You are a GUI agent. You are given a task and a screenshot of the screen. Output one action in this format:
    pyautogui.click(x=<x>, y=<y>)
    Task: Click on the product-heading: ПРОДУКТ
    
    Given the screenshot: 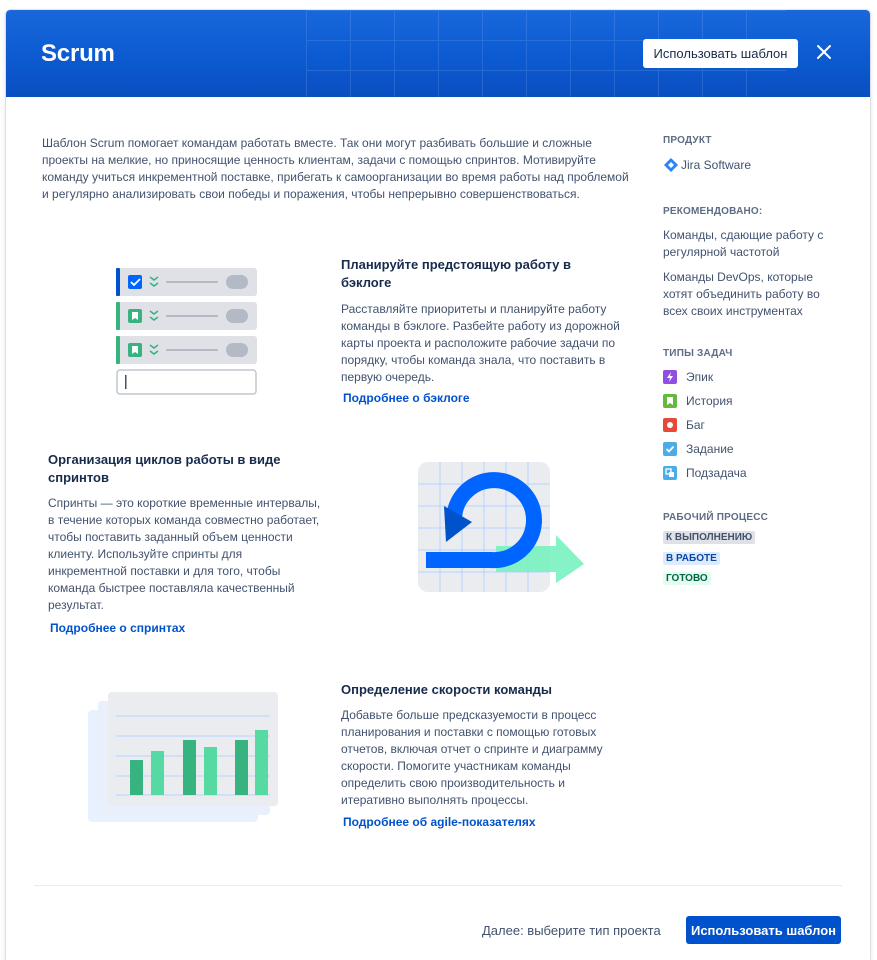 What is the action you would take?
    pyautogui.click(x=687, y=140)
    